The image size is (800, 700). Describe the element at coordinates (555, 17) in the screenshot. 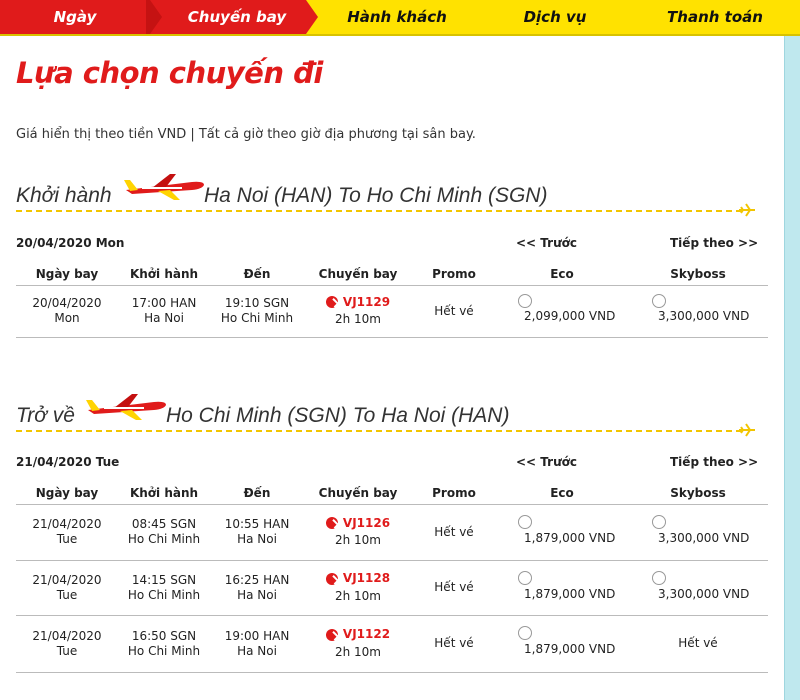

I see `step-services: Dịch vụ` at that location.